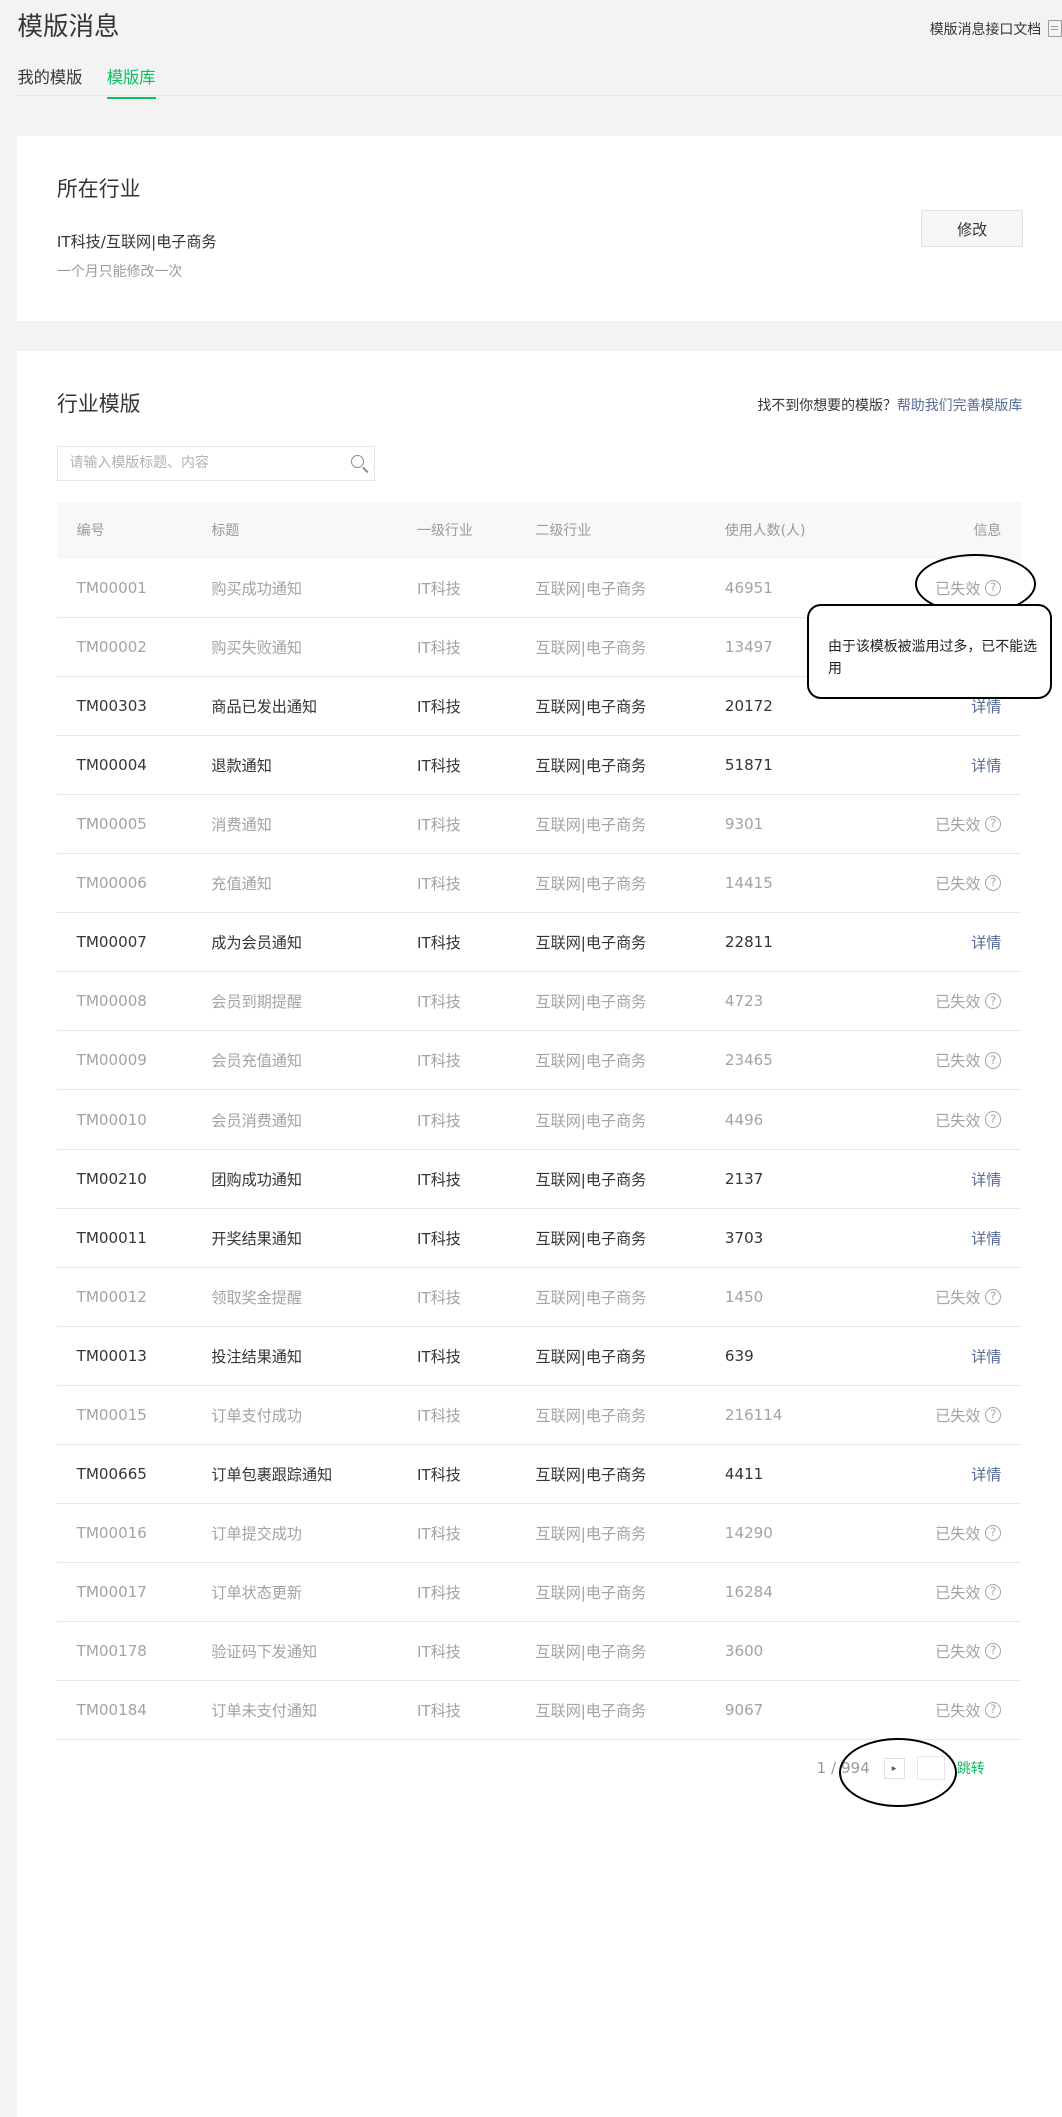 The height and width of the screenshot is (2117, 1062). I want to click on industry-title: 所在行业, so click(98, 189).